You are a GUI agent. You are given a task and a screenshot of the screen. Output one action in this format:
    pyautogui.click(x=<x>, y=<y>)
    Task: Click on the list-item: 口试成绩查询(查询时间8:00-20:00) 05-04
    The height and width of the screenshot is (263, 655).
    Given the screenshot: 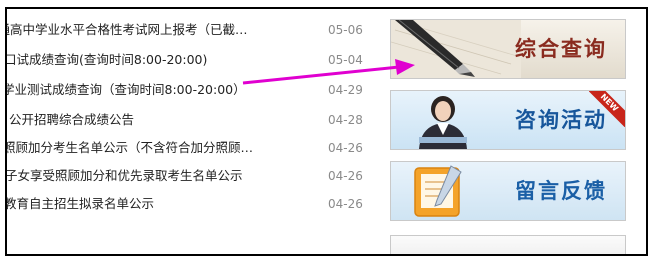 What is the action you would take?
    pyautogui.click(x=192, y=60)
    